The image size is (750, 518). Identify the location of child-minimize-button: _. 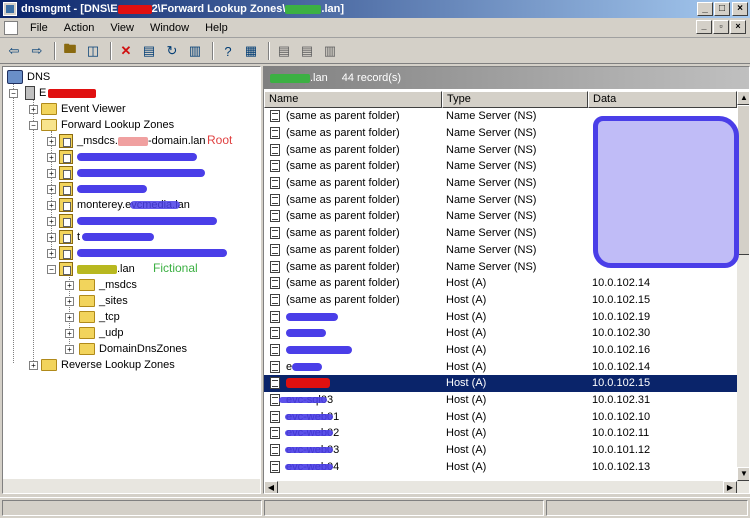
(704, 27).